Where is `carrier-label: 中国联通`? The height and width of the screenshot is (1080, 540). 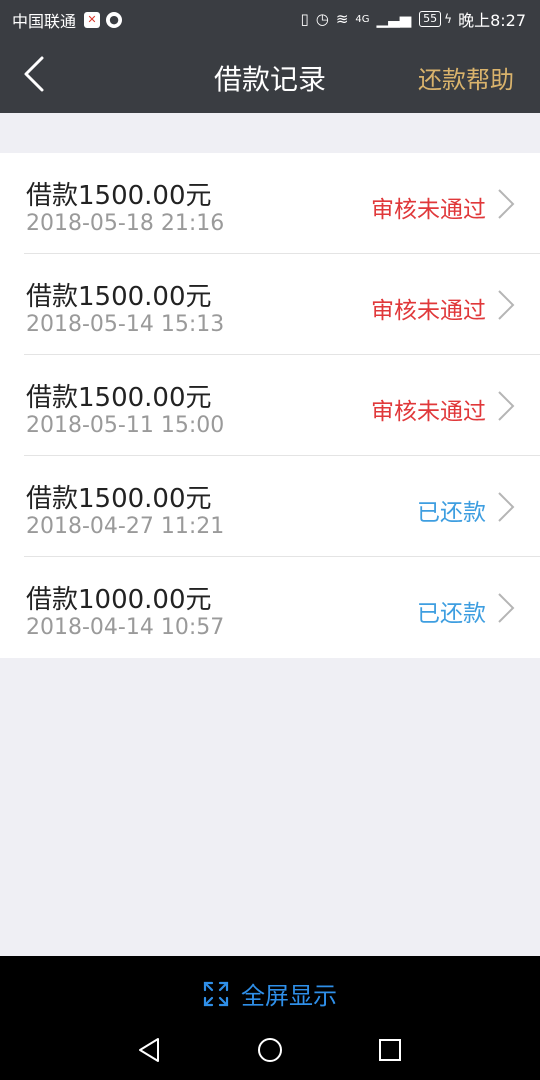 carrier-label: 中国联通 is located at coordinates (44, 21).